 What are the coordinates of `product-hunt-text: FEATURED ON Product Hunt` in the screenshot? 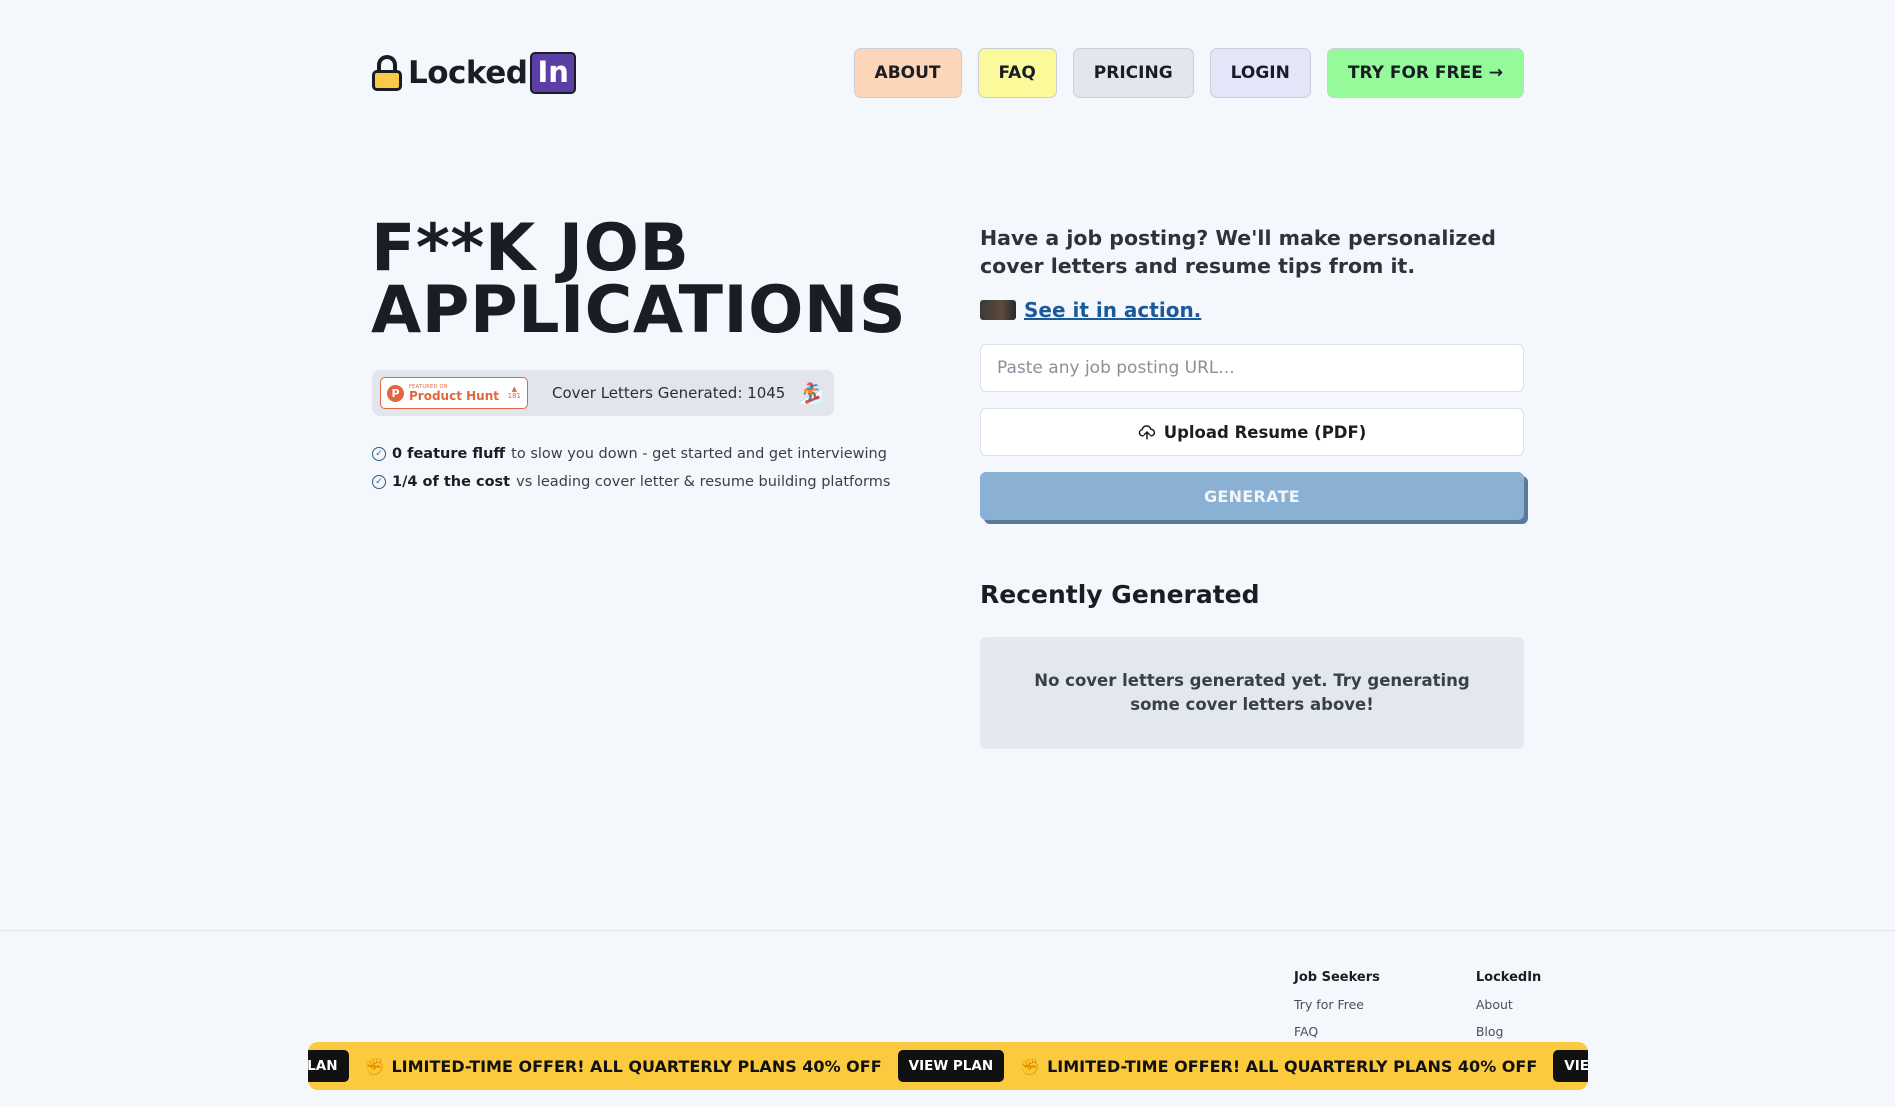 It's located at (454, 393).